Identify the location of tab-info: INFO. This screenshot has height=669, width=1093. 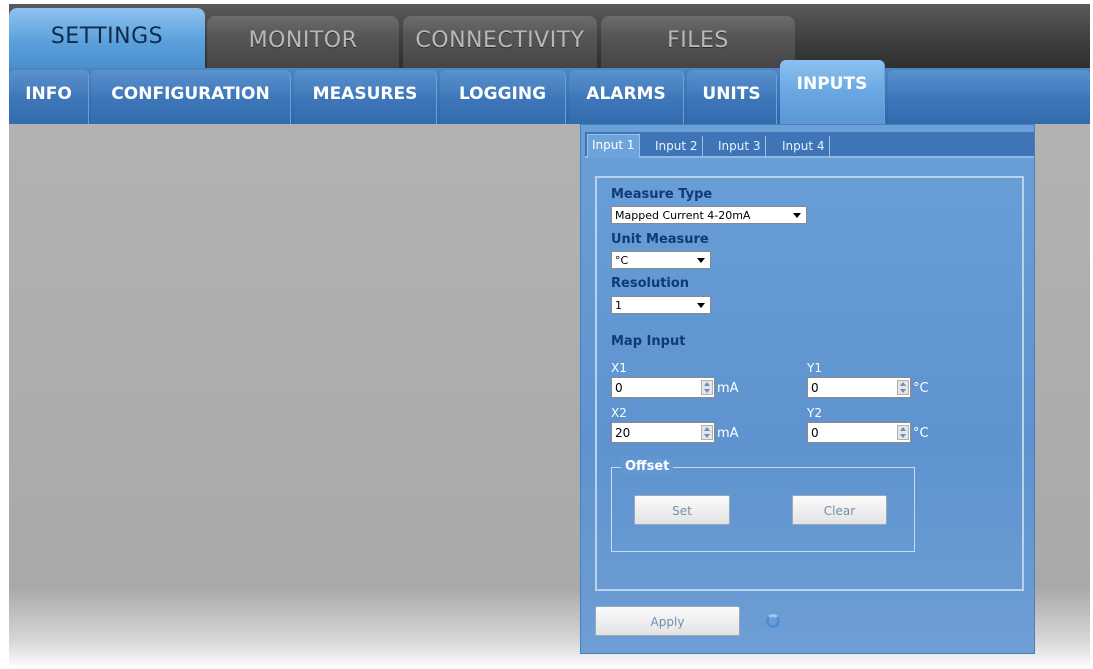
(49, 97).